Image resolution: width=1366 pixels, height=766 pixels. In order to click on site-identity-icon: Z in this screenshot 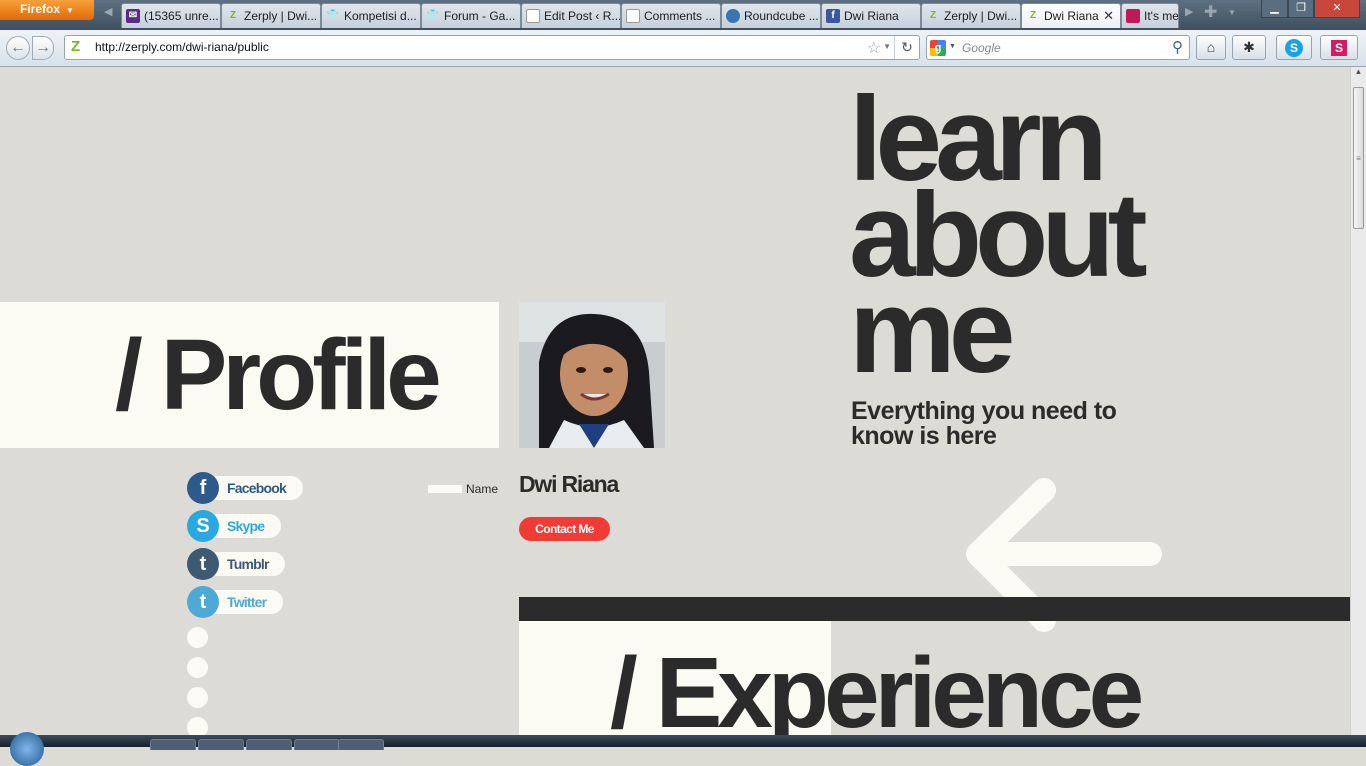, I will do `click(76, 46)`.